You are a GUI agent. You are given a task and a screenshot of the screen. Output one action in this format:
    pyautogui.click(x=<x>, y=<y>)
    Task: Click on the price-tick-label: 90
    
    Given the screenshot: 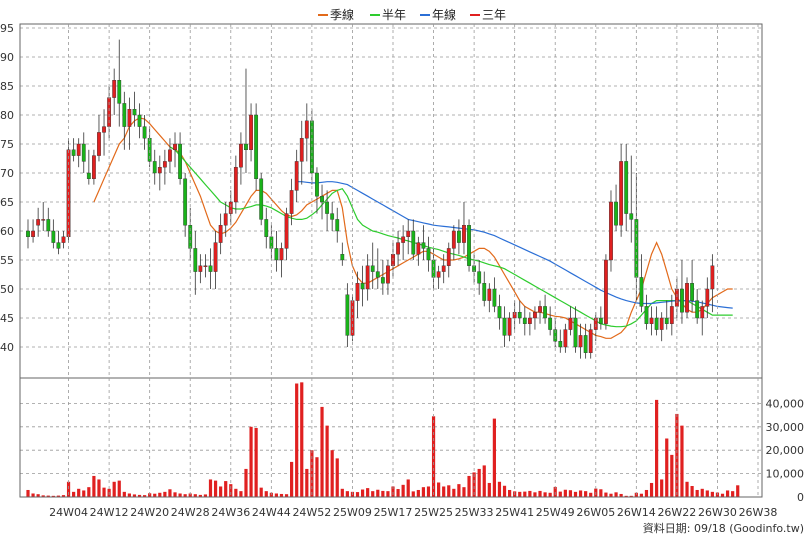 What is the action you would take?
    pyautogui.click(x=7, y=57)
    